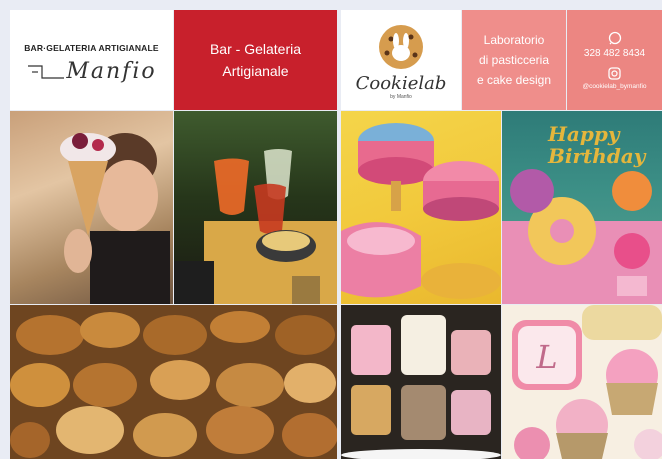  I want to click on manfio-wordmark: Manfio, so click(91, 71).